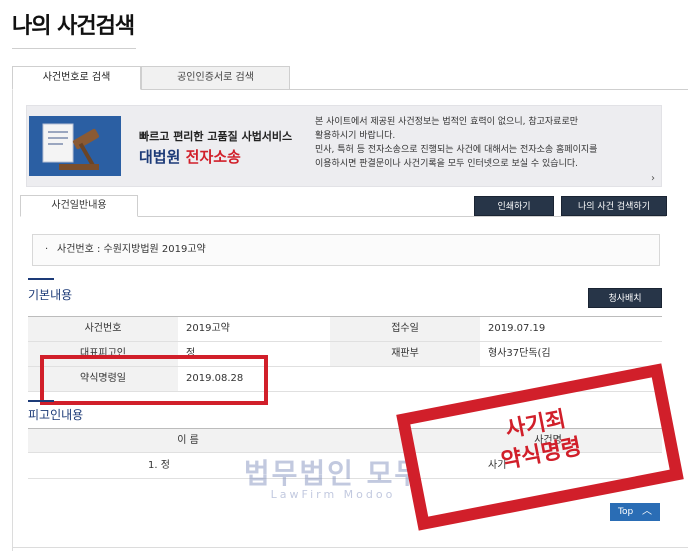 The height and width of the screenshot is (554, 690). What do you see at coordinates (405, 329) in the screenshot?
I see `table-header-cell: 접수일` at bounding box center [405, 329].